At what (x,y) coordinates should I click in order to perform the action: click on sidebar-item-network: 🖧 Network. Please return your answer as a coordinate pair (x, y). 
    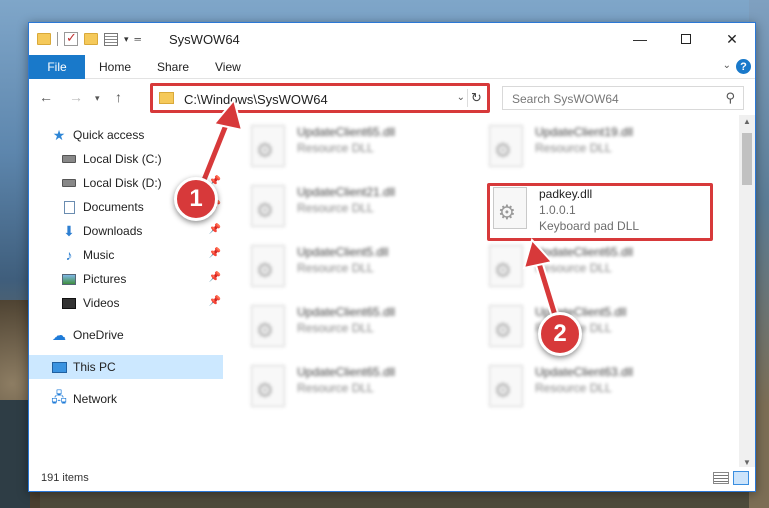
    Looking at the image, I should click on (137, 399).